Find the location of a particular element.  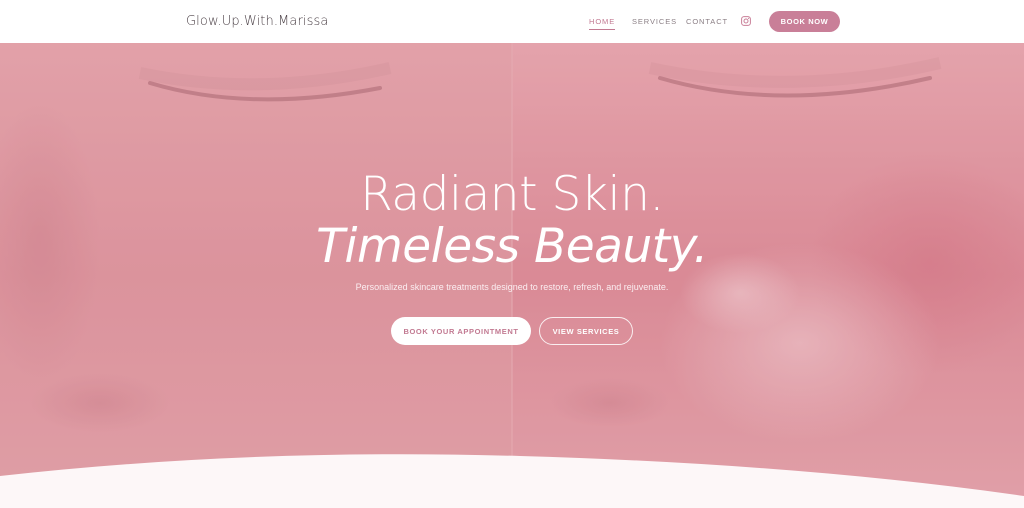

nav-services-link: SERVICES is located at coordinates (654, 21).